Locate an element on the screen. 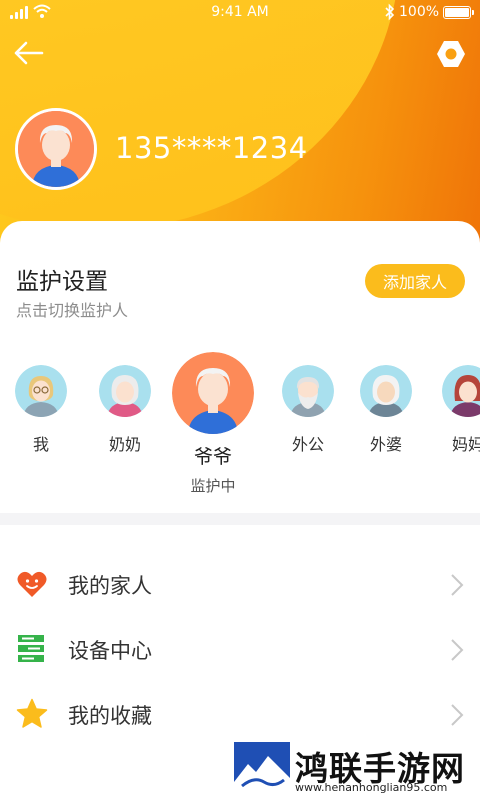 This screenshot has height=800, width=480. member-maternal-grandma: 外婆 is located at coordinates (386, 410).